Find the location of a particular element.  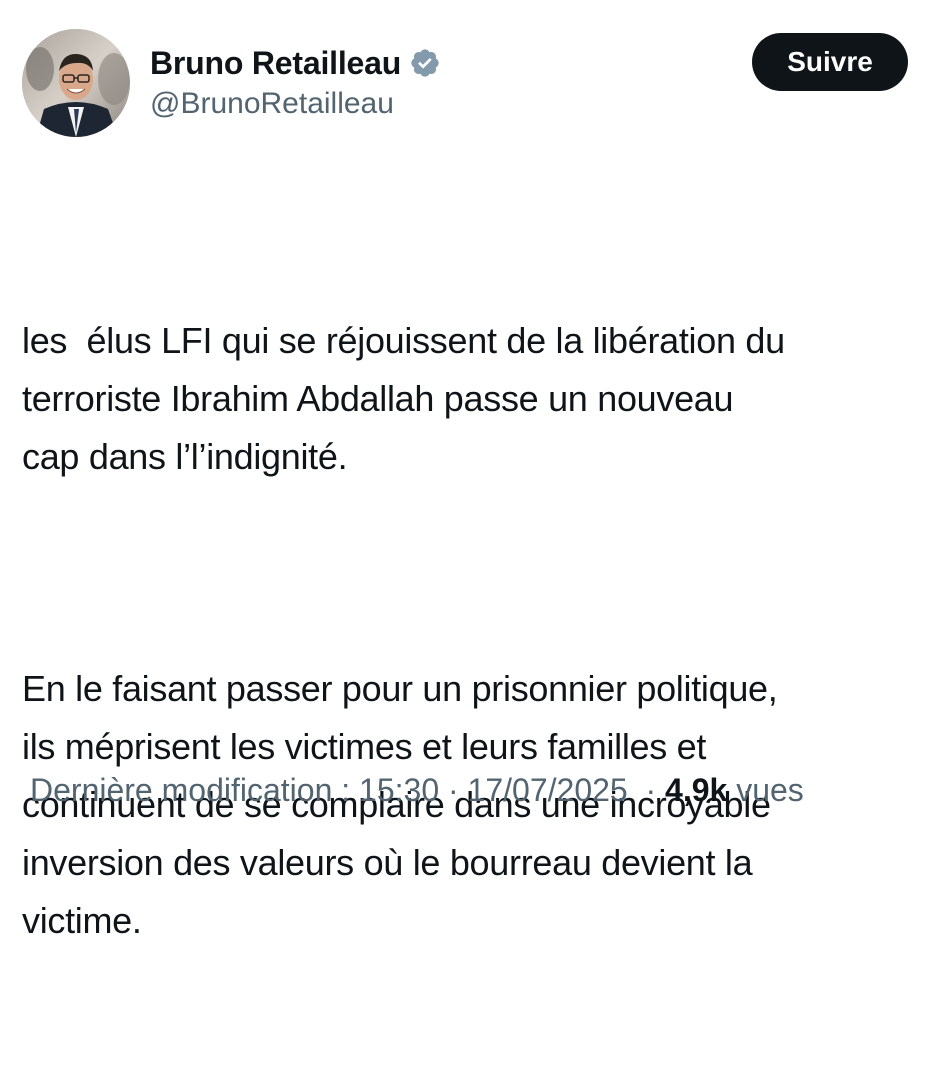

avatar-image is located at coordinates (76, 83).